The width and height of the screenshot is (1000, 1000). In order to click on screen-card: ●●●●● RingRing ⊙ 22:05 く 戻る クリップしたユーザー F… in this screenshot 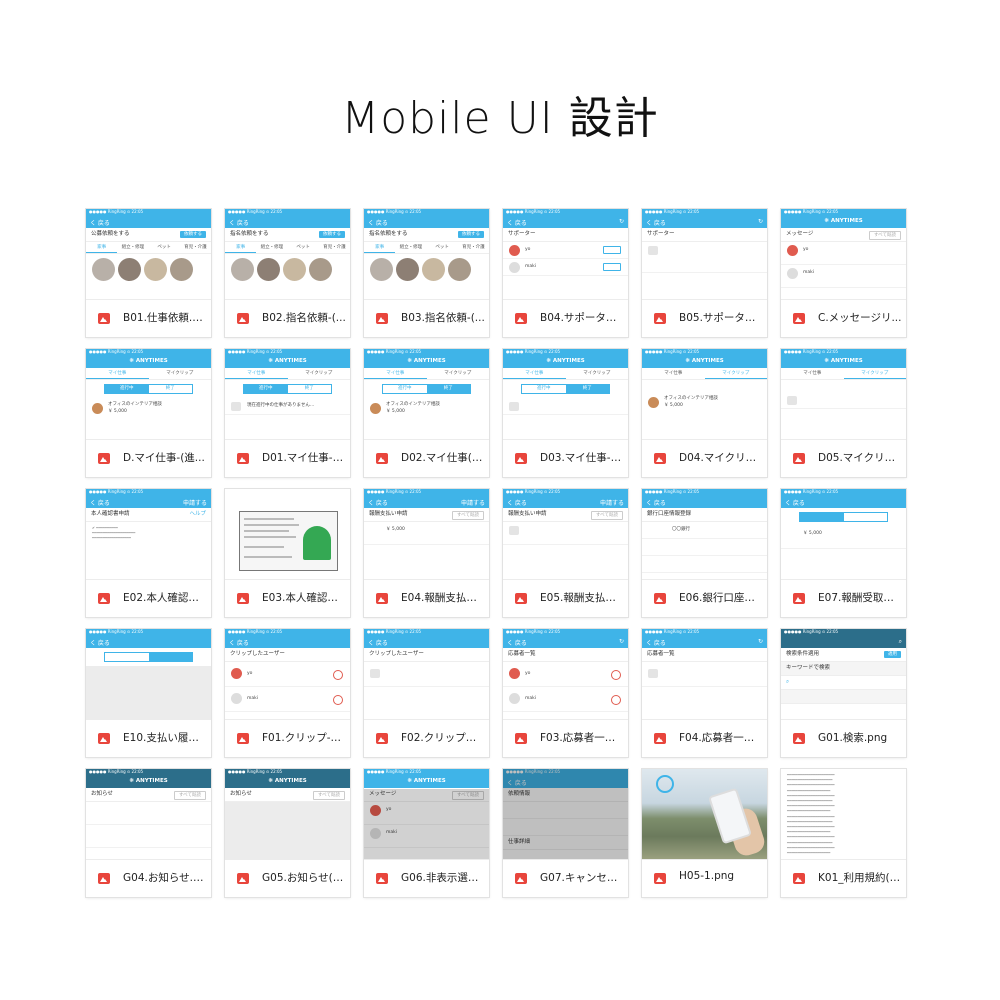, I will do `click(426, 693)`.